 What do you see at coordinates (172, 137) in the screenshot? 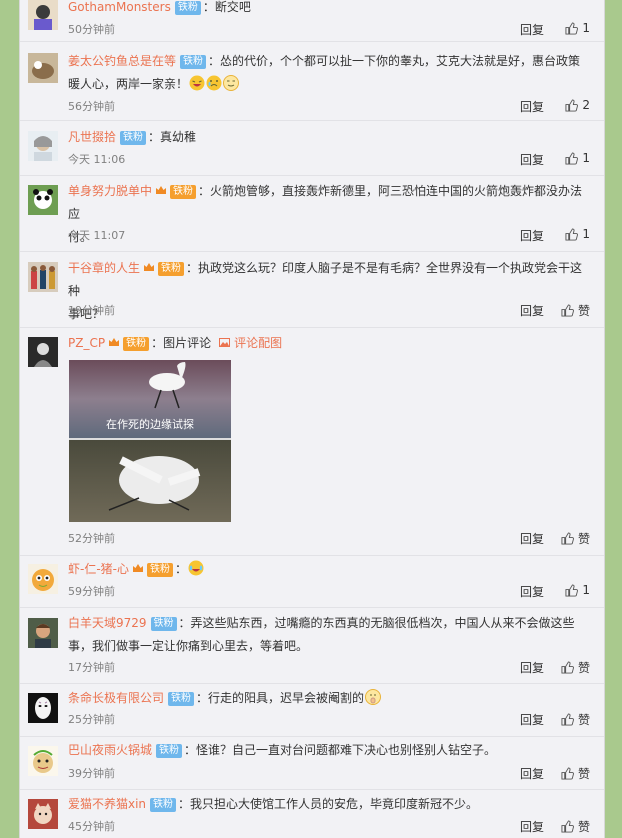
I see `comment-text: ：真幼稚` at bounding box center [172, 137].